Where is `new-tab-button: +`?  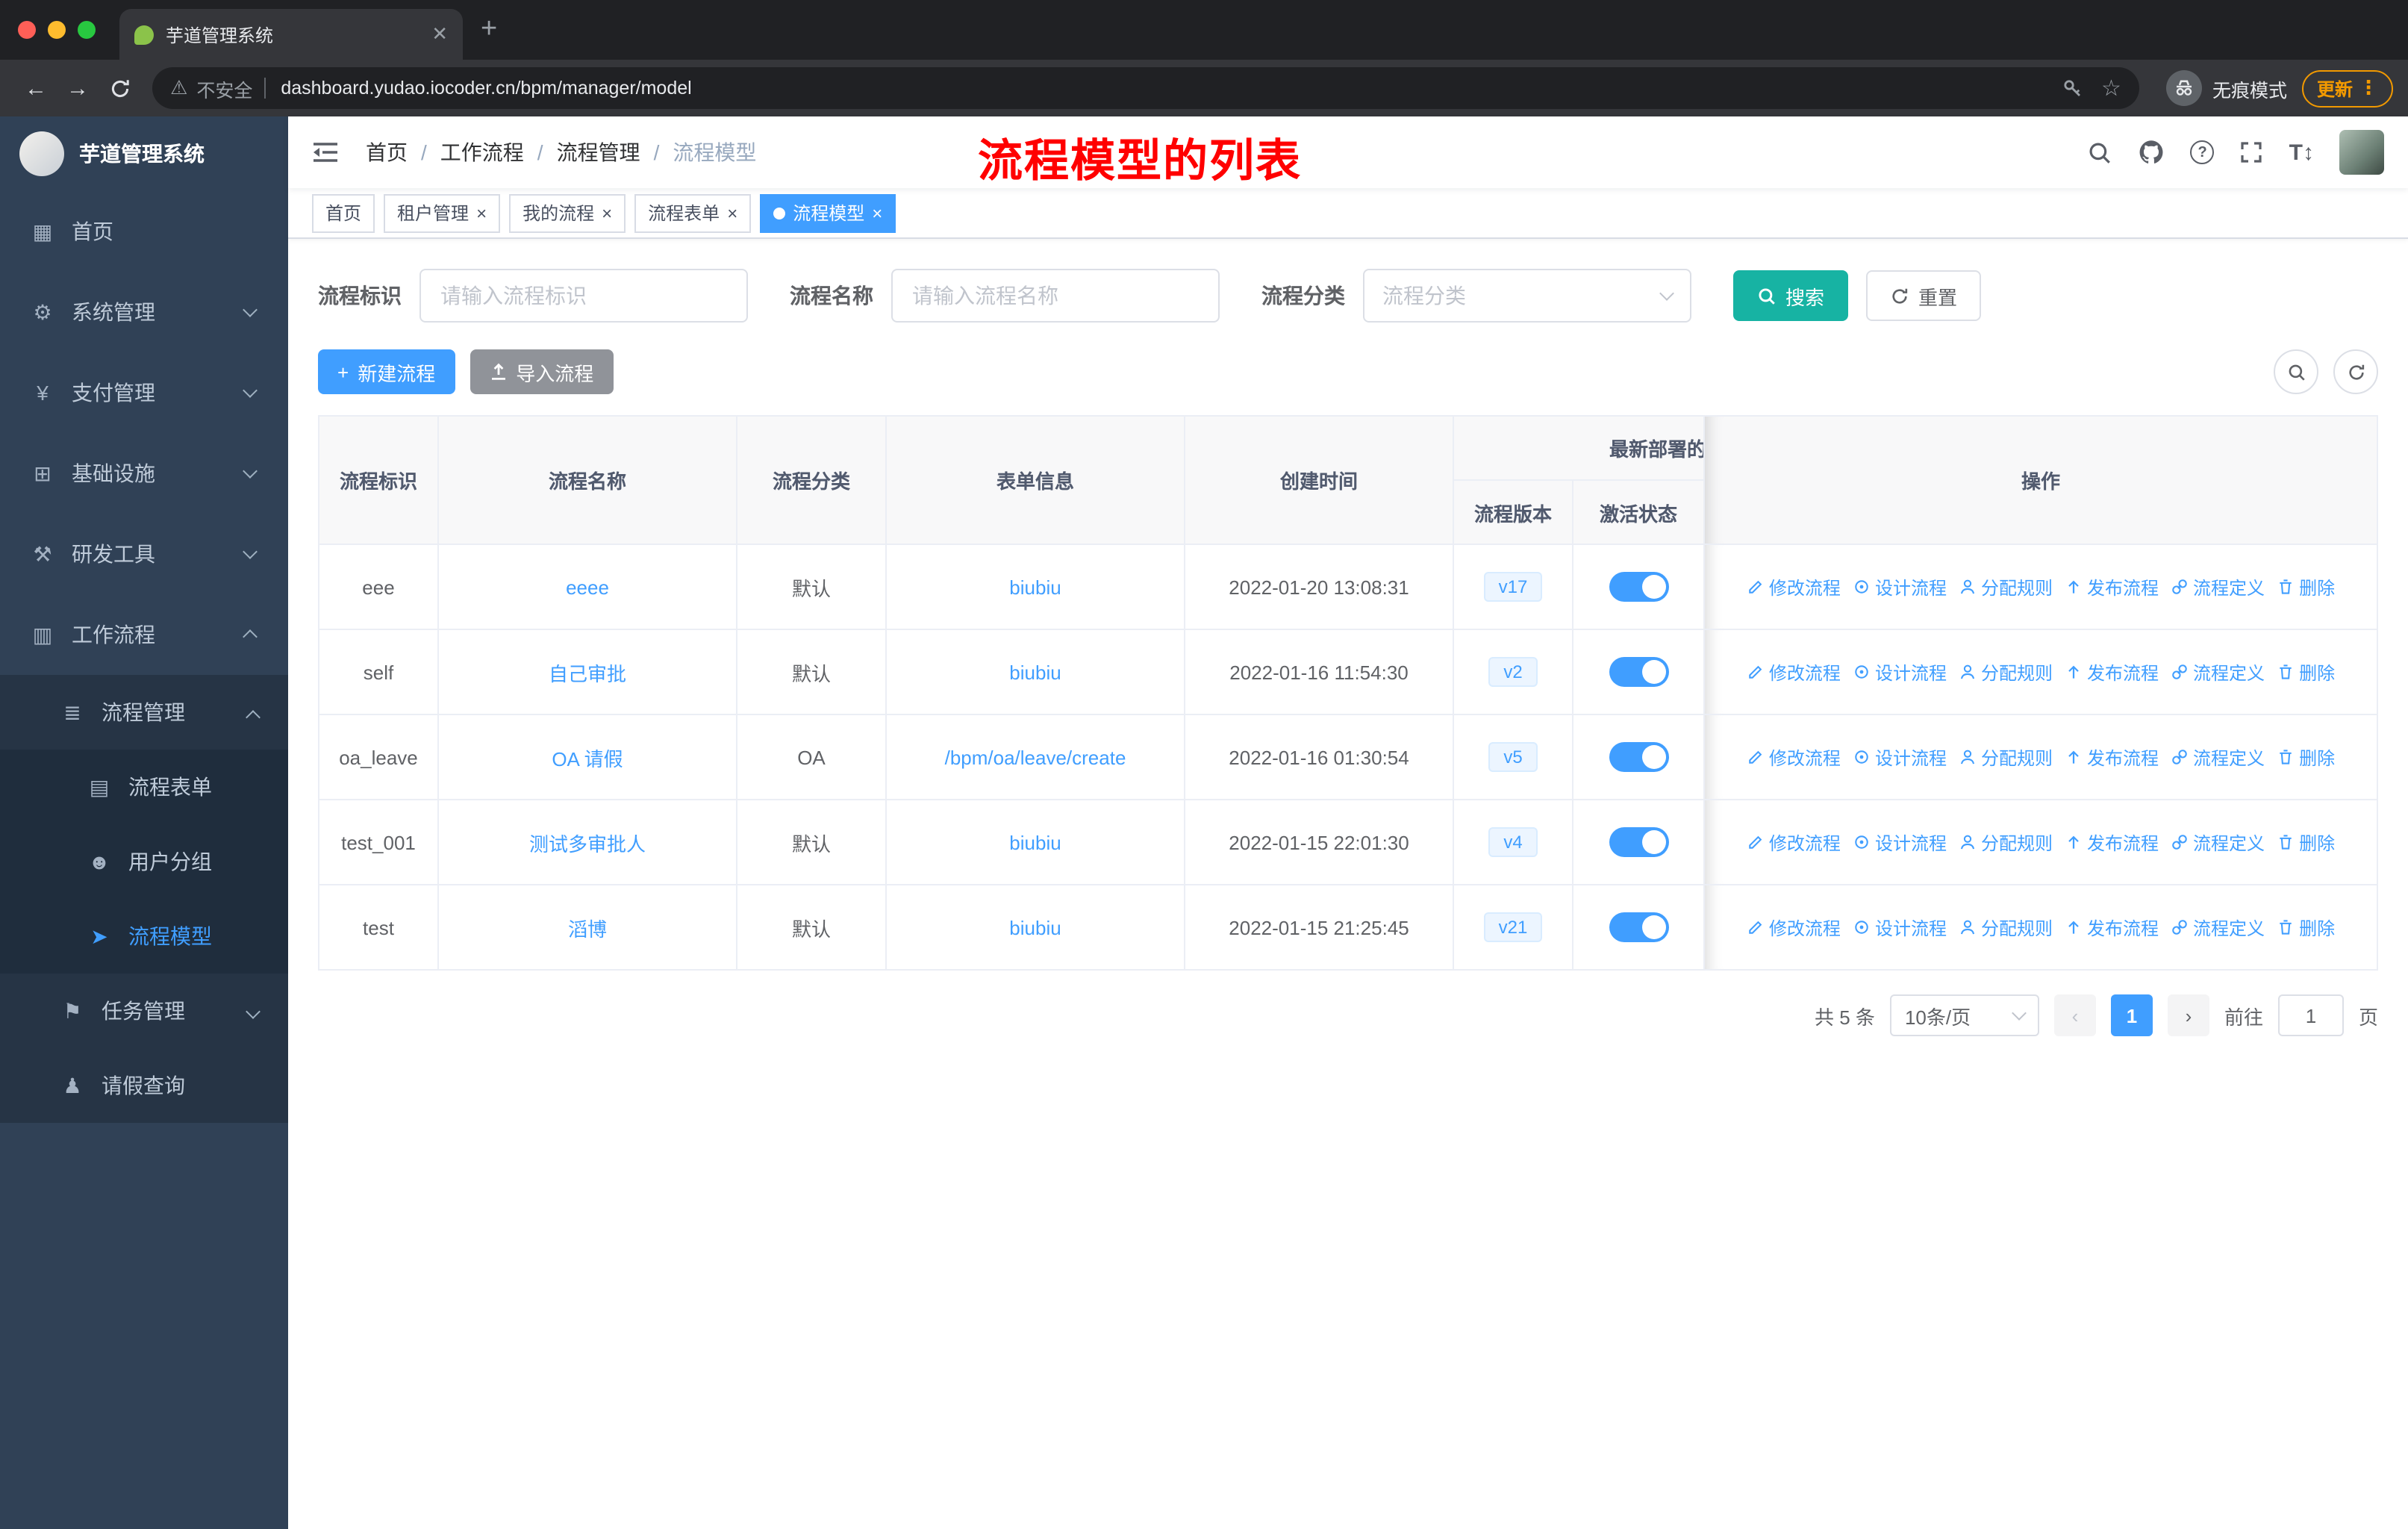 new-tab-button: + is located at coordinates (489, 30).